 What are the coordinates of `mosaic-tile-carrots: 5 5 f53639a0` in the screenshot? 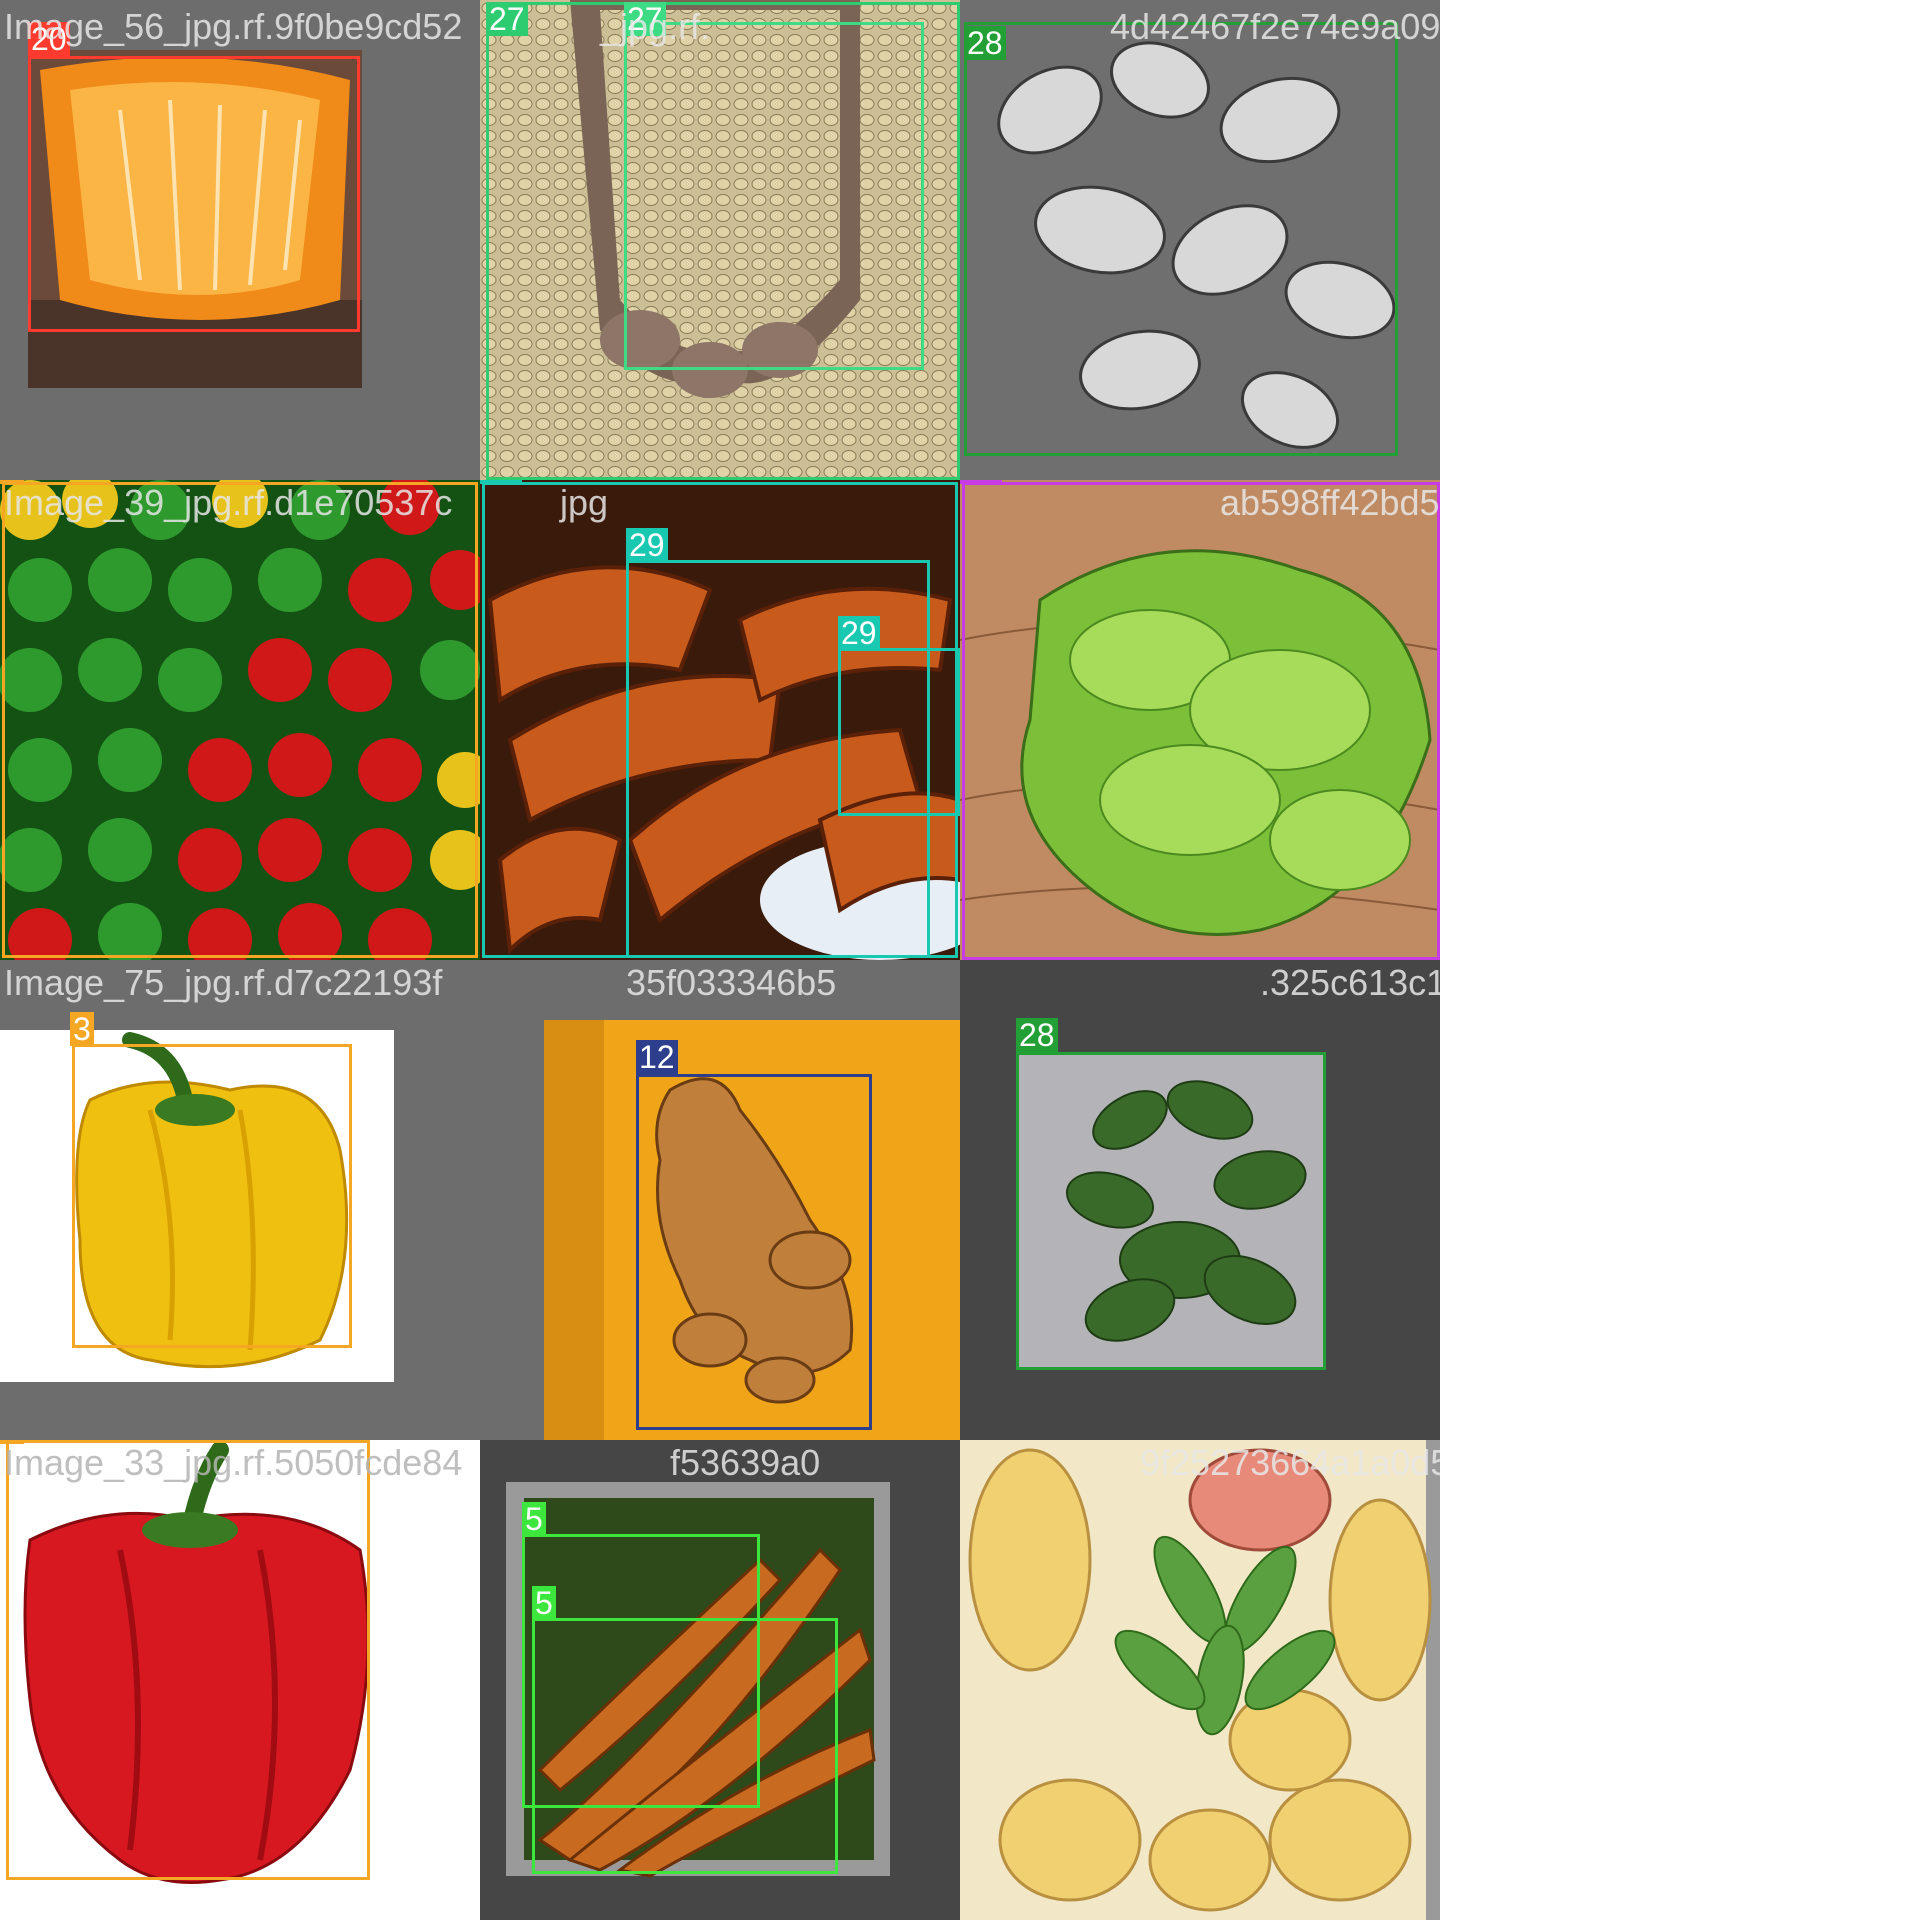 It's located at (720, 1680).